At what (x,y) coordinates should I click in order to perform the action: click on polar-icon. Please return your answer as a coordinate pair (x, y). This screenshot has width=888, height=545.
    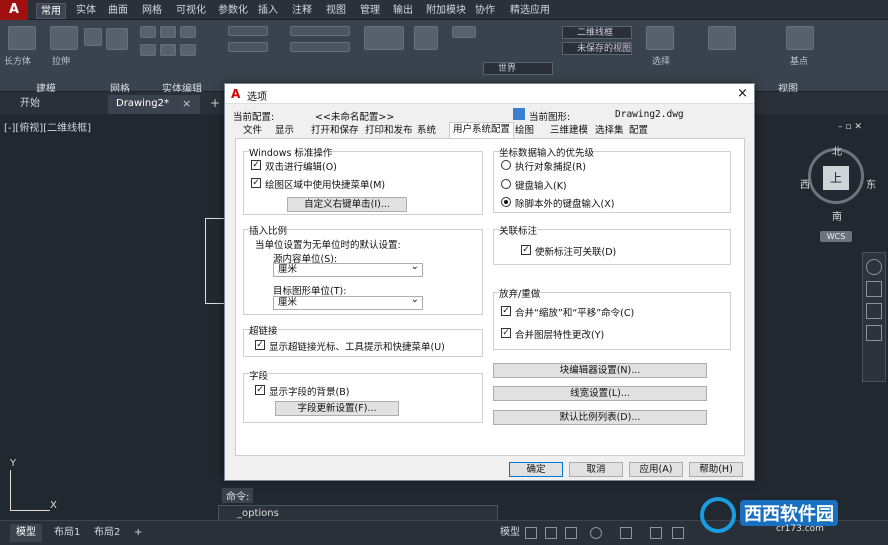
    Looking at the image, I should click on (596, 533).